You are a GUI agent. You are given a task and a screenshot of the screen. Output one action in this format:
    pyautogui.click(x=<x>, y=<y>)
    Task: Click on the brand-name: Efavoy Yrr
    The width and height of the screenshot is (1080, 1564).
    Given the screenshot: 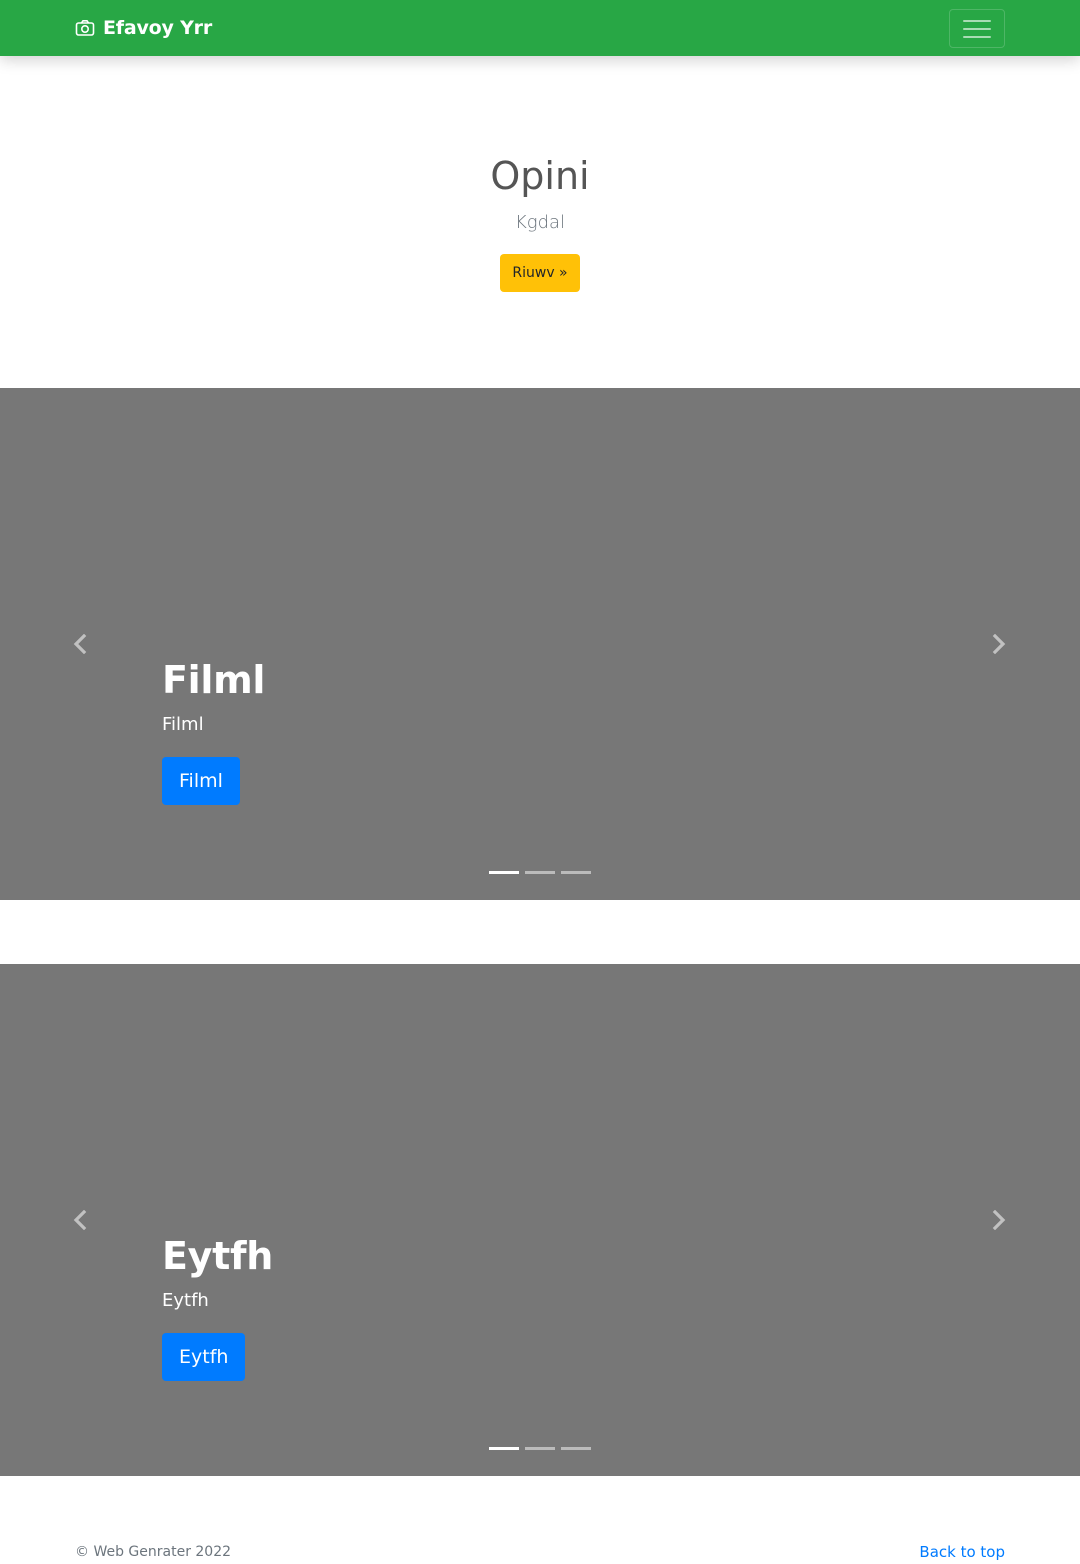 What is the action you would take?
    pyautogui.click(x=158, y=28)
    